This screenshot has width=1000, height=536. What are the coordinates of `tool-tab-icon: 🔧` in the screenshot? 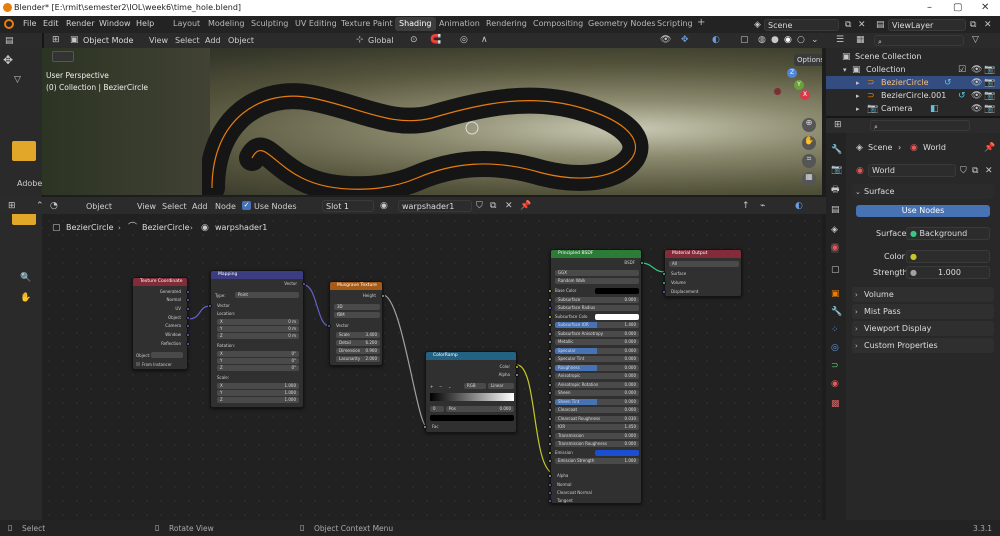 It's located at (836, 150).